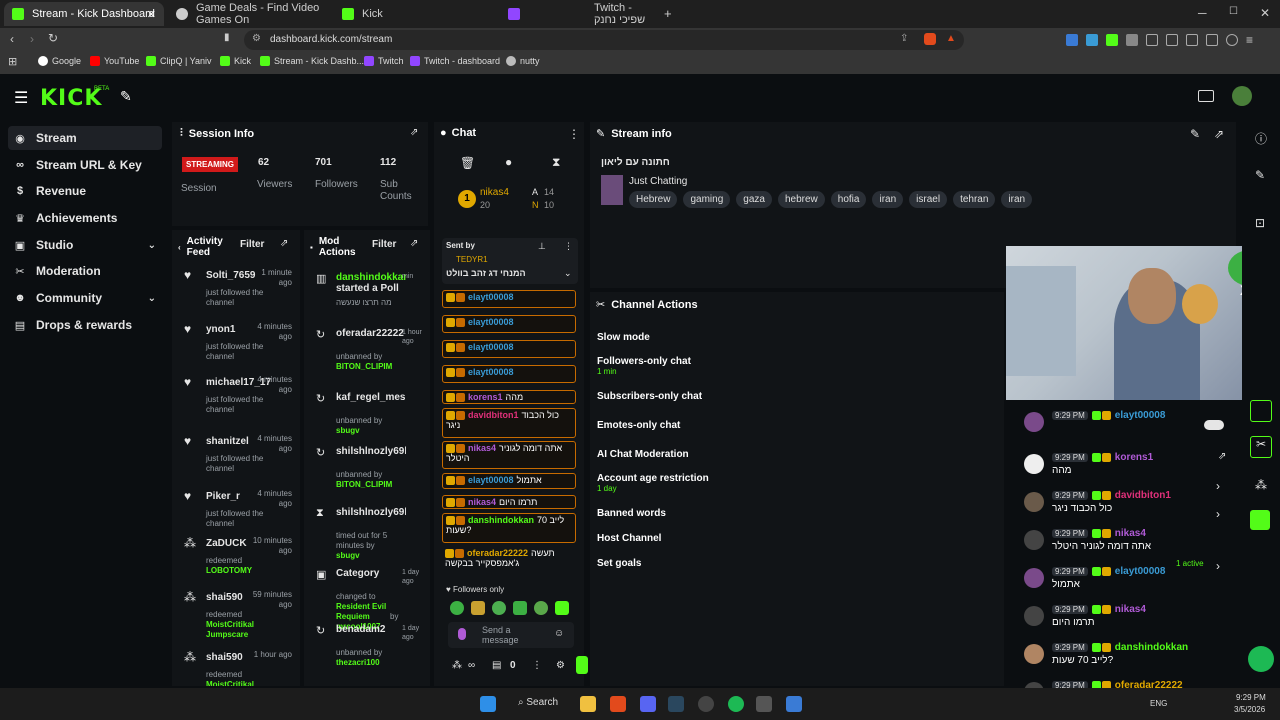 Image resolution: width=1280 pixels, height=720 pixels. Describe the element at coordinates (12, 61) in the screenshot. I see `apps-icon: ⊞` at that location.